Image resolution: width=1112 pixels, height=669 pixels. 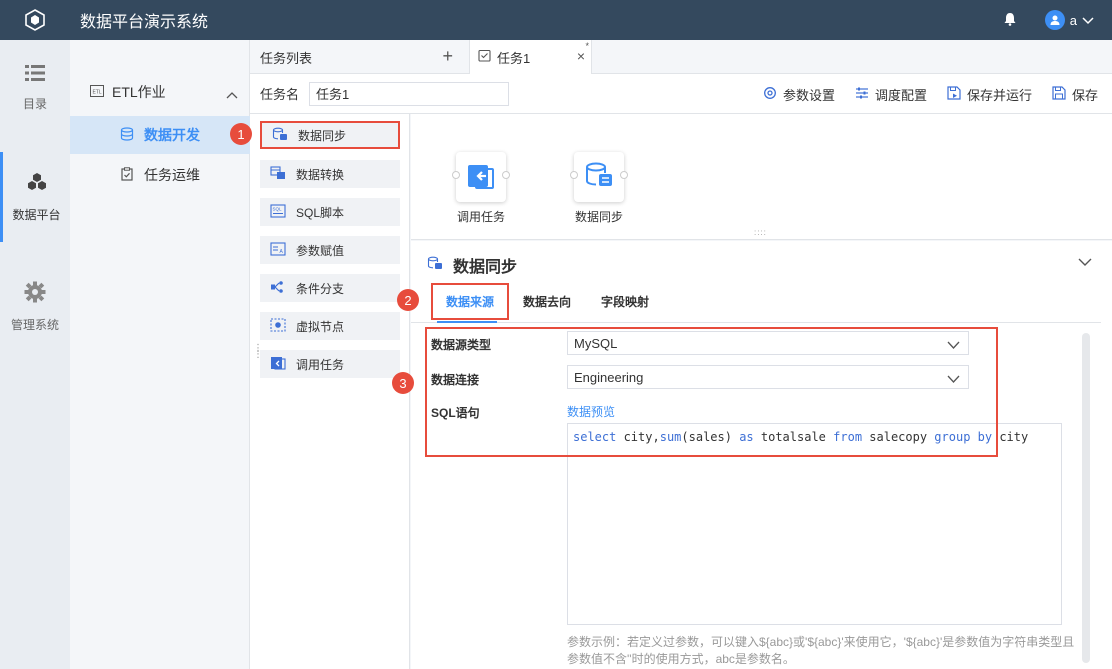 What do you see at coordinates (447, 56) in the screenshot?
I see `add-task-button: +` at bounding box center [447, 56].